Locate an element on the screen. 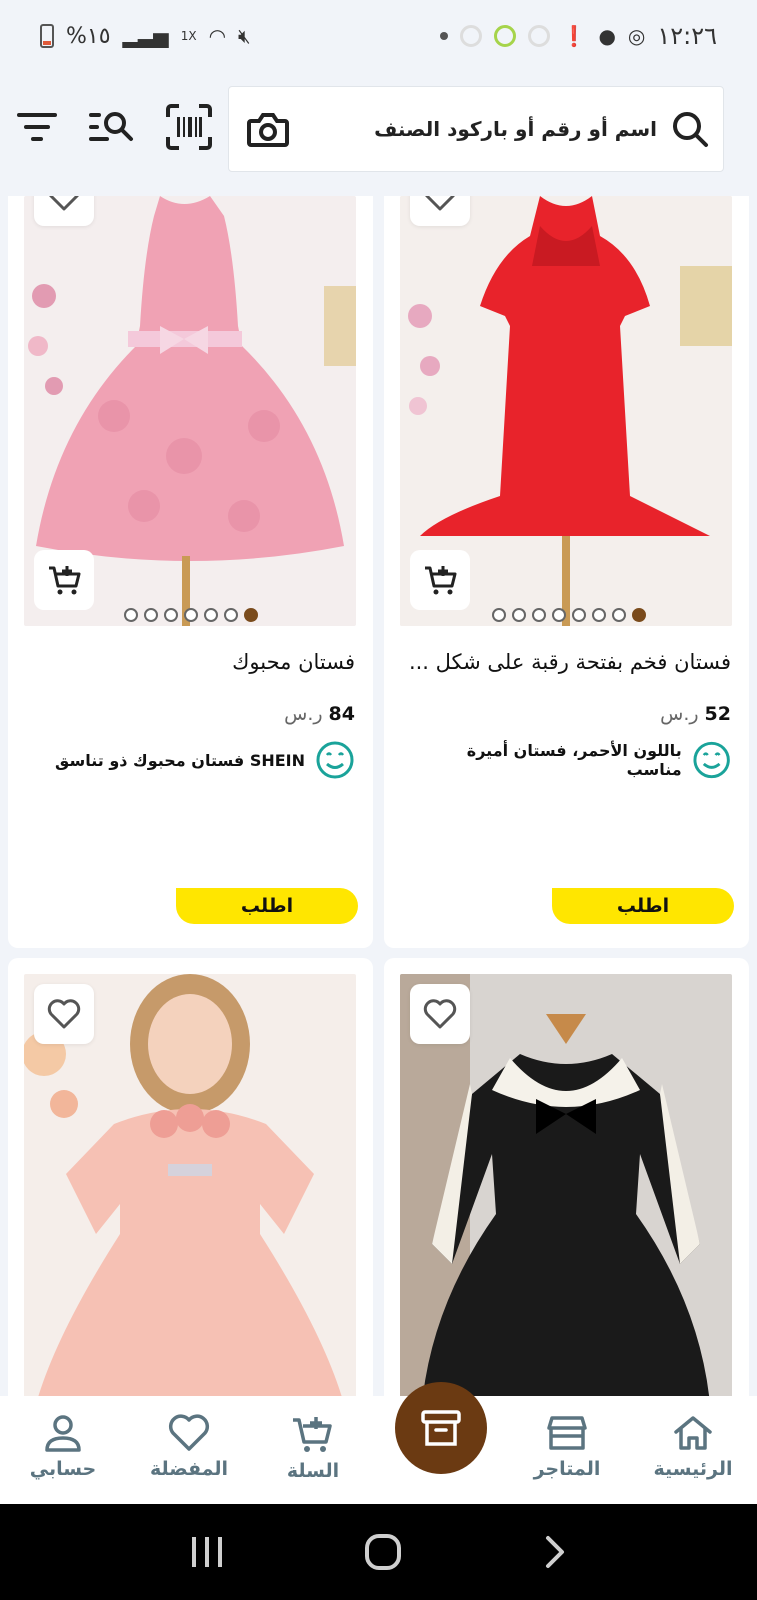  nav-stores: المتاجر is located at coordinates (567, 1447).